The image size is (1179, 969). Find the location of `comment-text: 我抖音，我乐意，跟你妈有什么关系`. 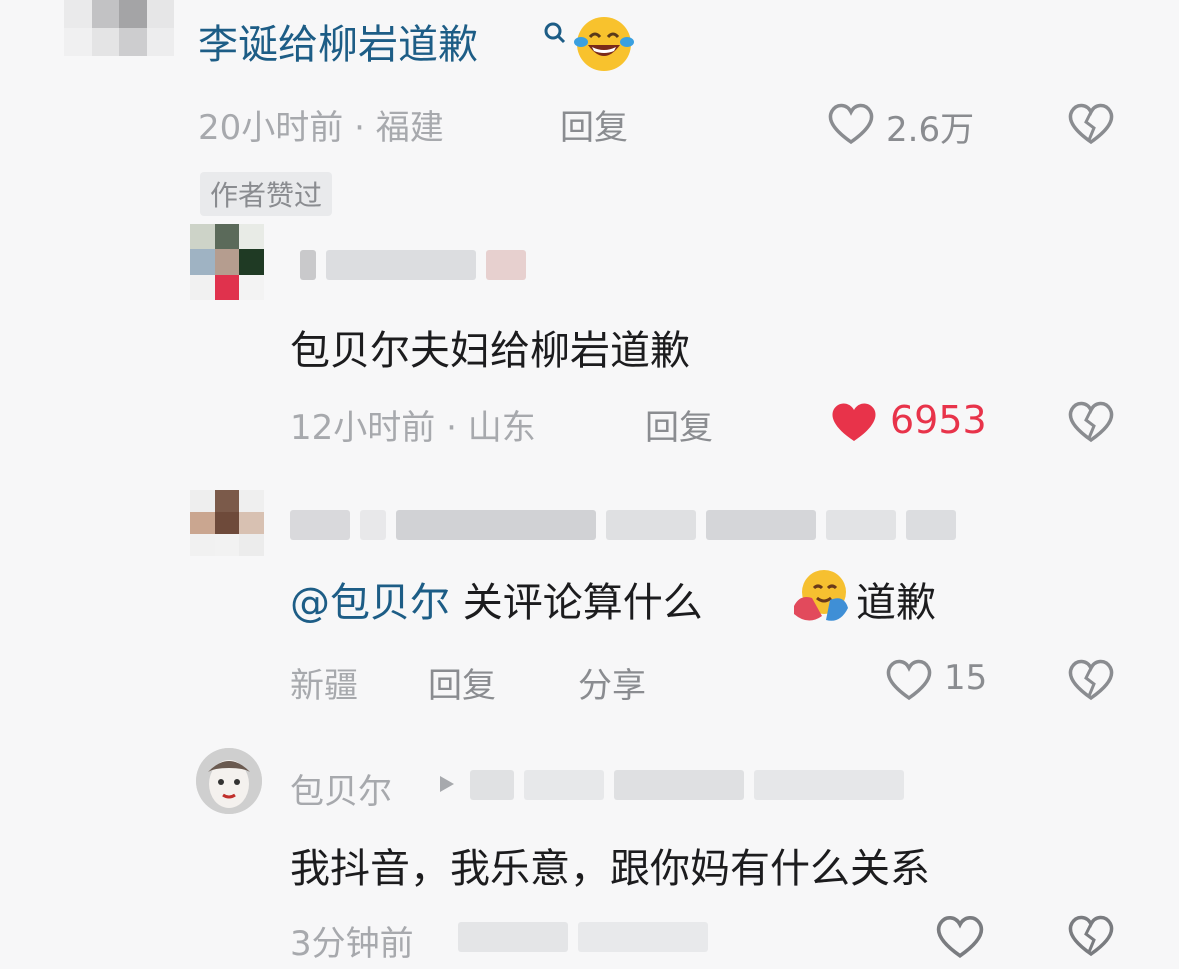

comment-text: 我抖音，我乐意，跟你妈有什么关系 is located at coordinates (610, 869).